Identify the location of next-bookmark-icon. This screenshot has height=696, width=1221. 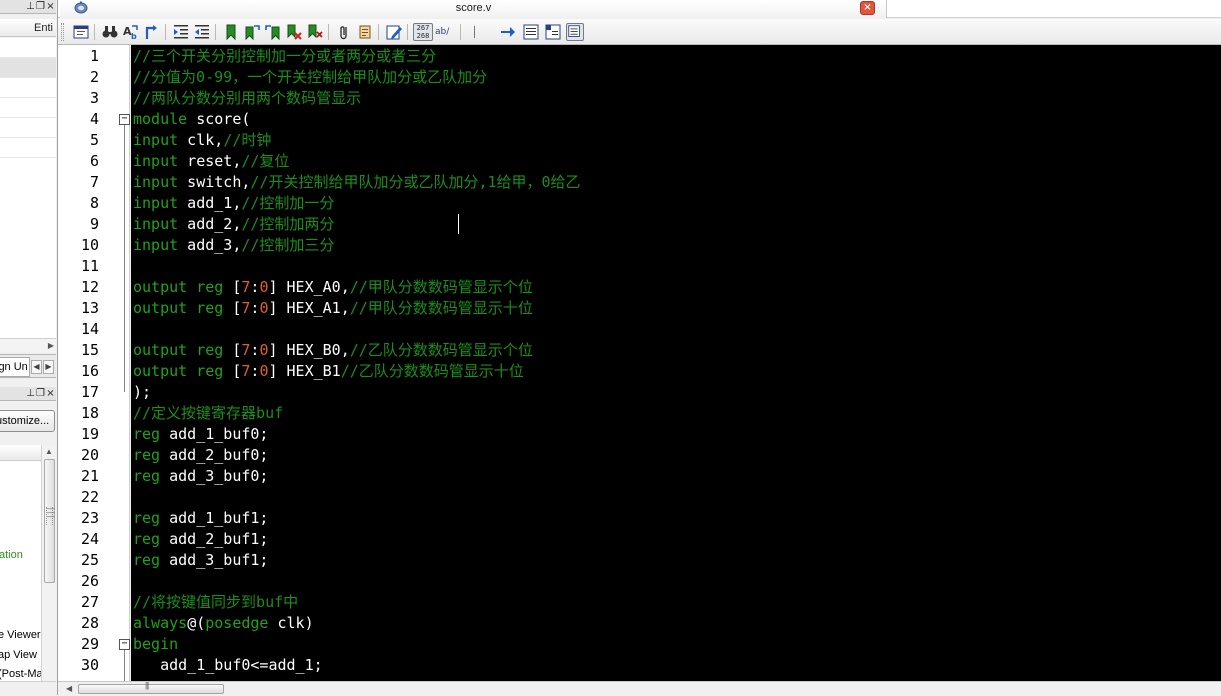
(252, 32).